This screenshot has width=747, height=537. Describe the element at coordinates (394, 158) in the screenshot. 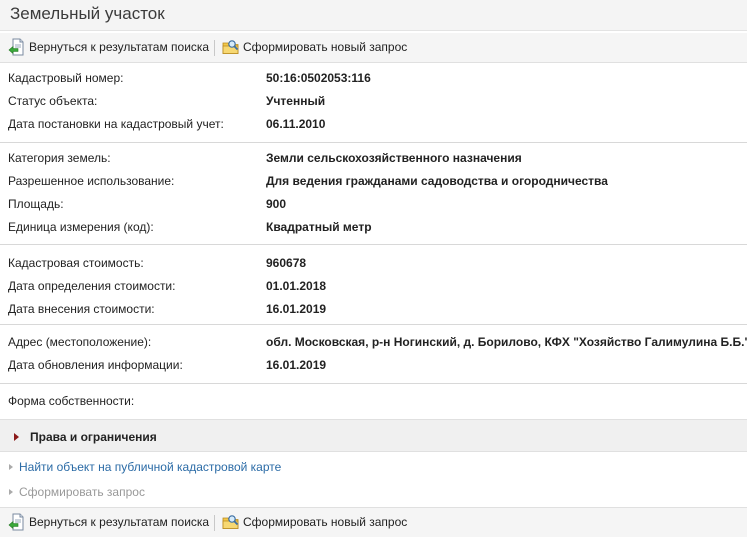

I see `field-value: Земли сельскохозяйственного назначения` at that location.